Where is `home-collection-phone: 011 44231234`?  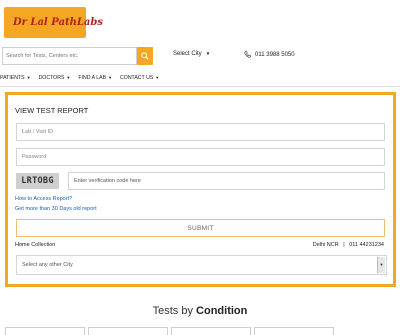
home-collection-phone: 011 44231234 is located at coordinates (366, 245).